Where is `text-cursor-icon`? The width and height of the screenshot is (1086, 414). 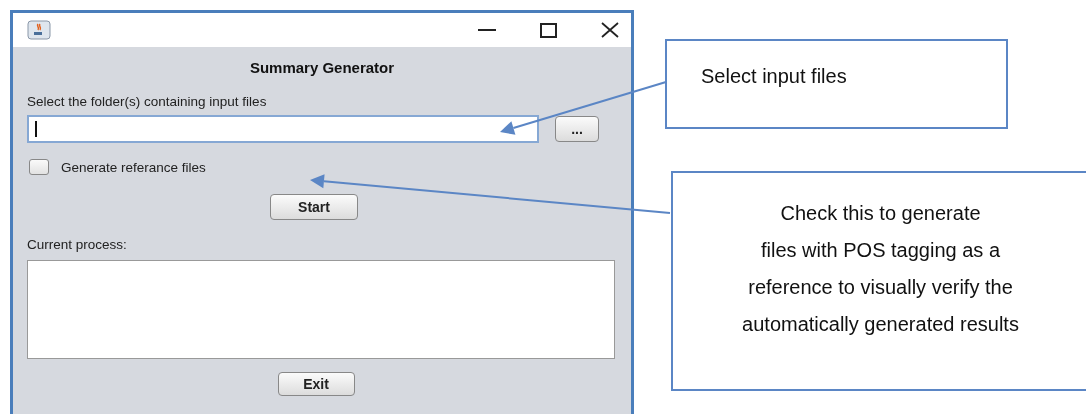
text-cursor-icon is located at coordinates (36, 129).